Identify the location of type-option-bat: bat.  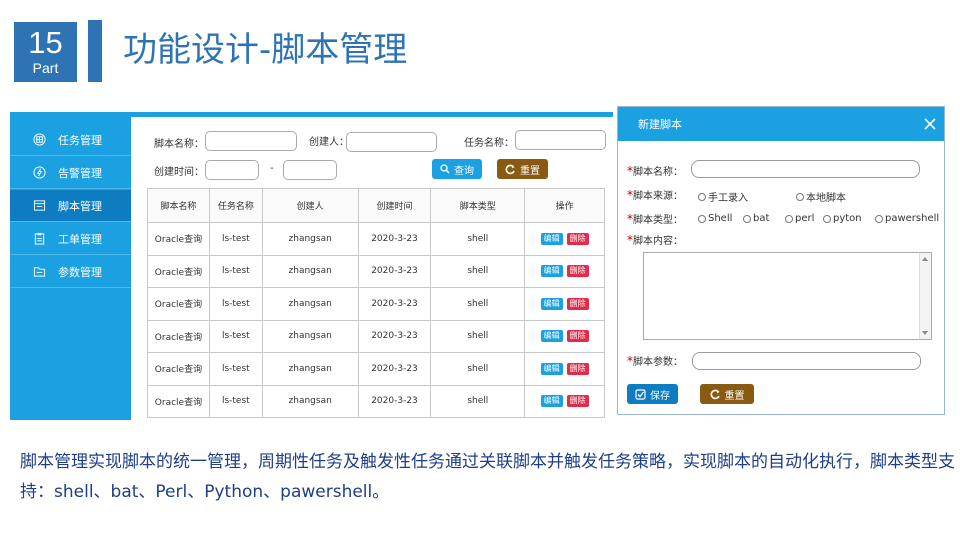
(756, 218).